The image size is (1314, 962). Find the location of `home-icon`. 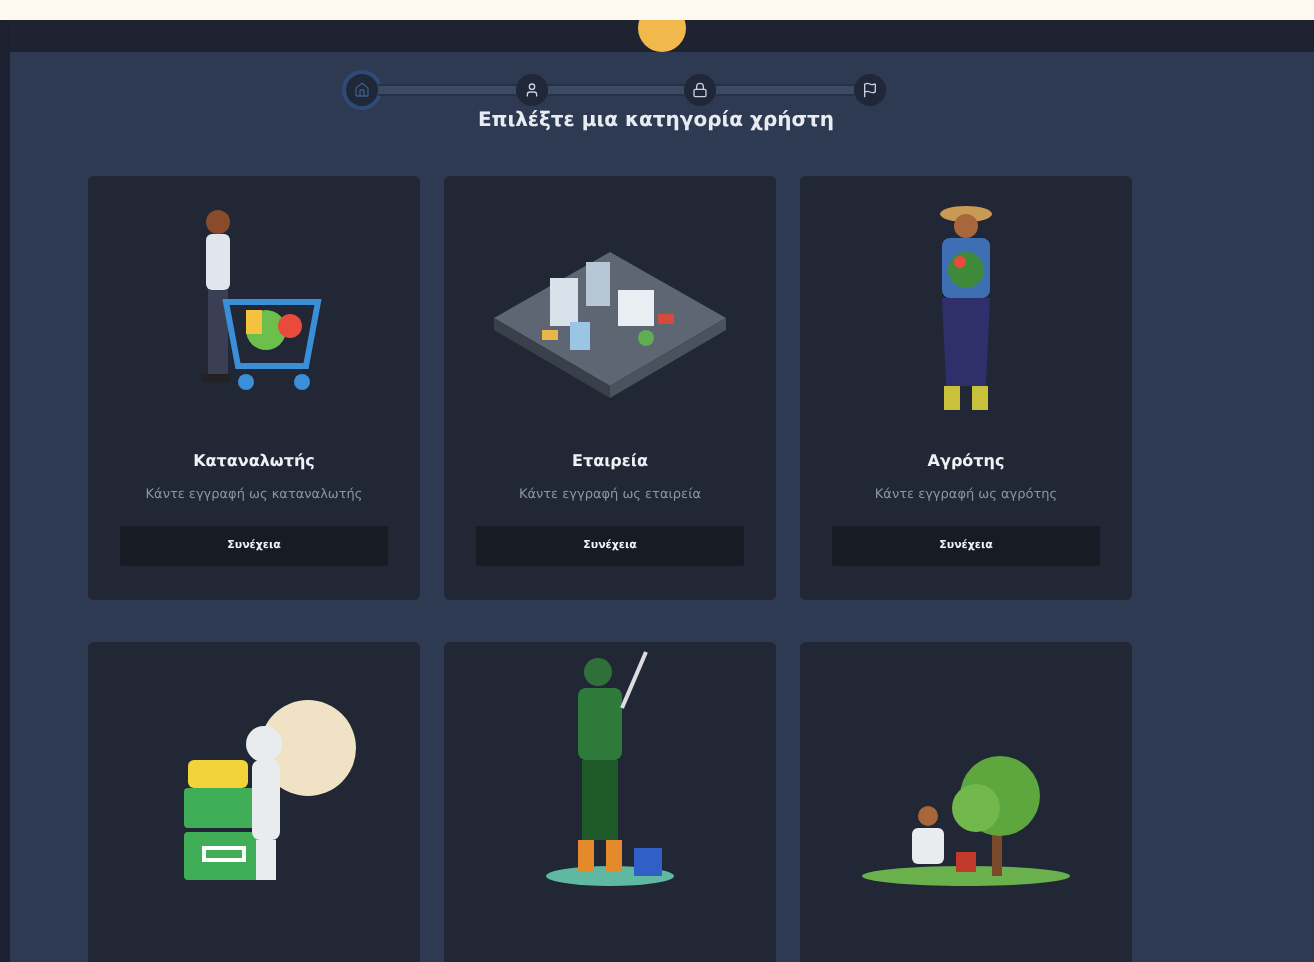

home-icon is located at coordinates (362, 90).